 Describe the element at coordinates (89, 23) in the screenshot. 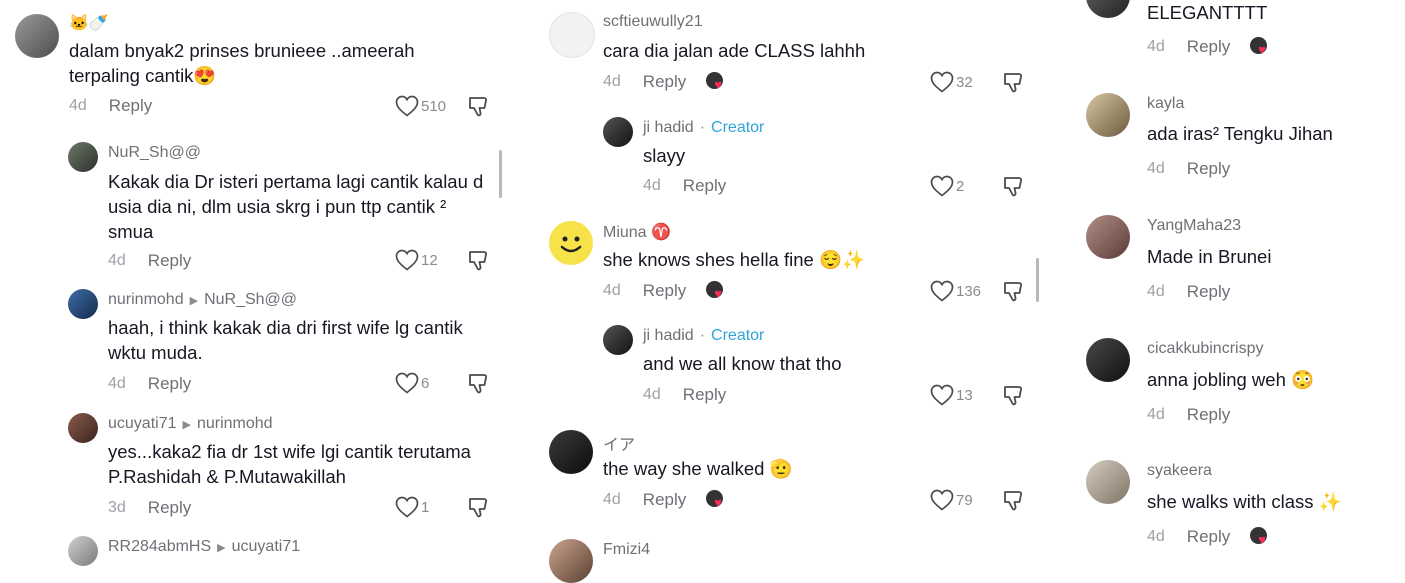

I see `comment-username: 🐱🍼` at that location.